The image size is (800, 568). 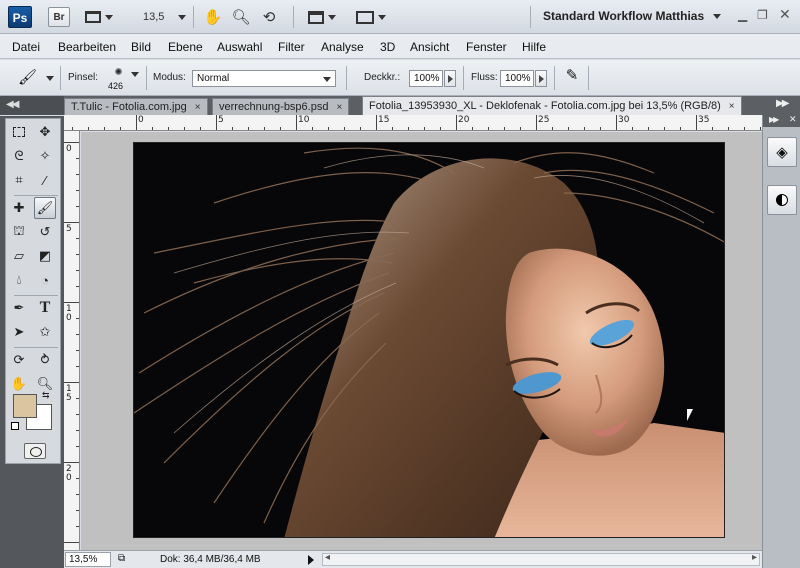 I want to click on bridge-button: Br, so click(x=59, y=17).